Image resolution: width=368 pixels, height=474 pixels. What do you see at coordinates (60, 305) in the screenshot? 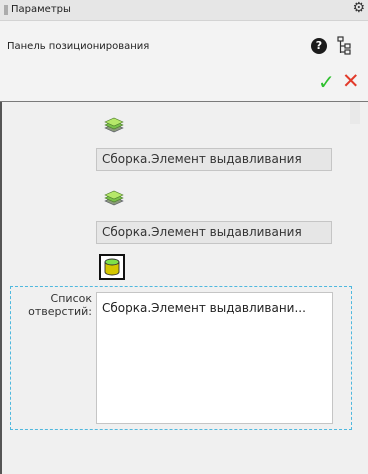
I see `holes-list-label: Список отверстий:` at bounding box center [60, 305].